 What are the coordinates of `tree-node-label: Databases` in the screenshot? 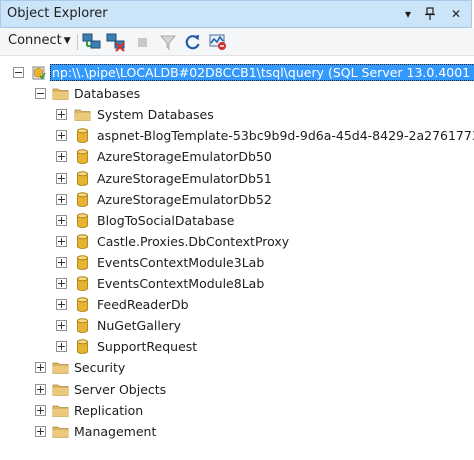 It's located at (107, 94).